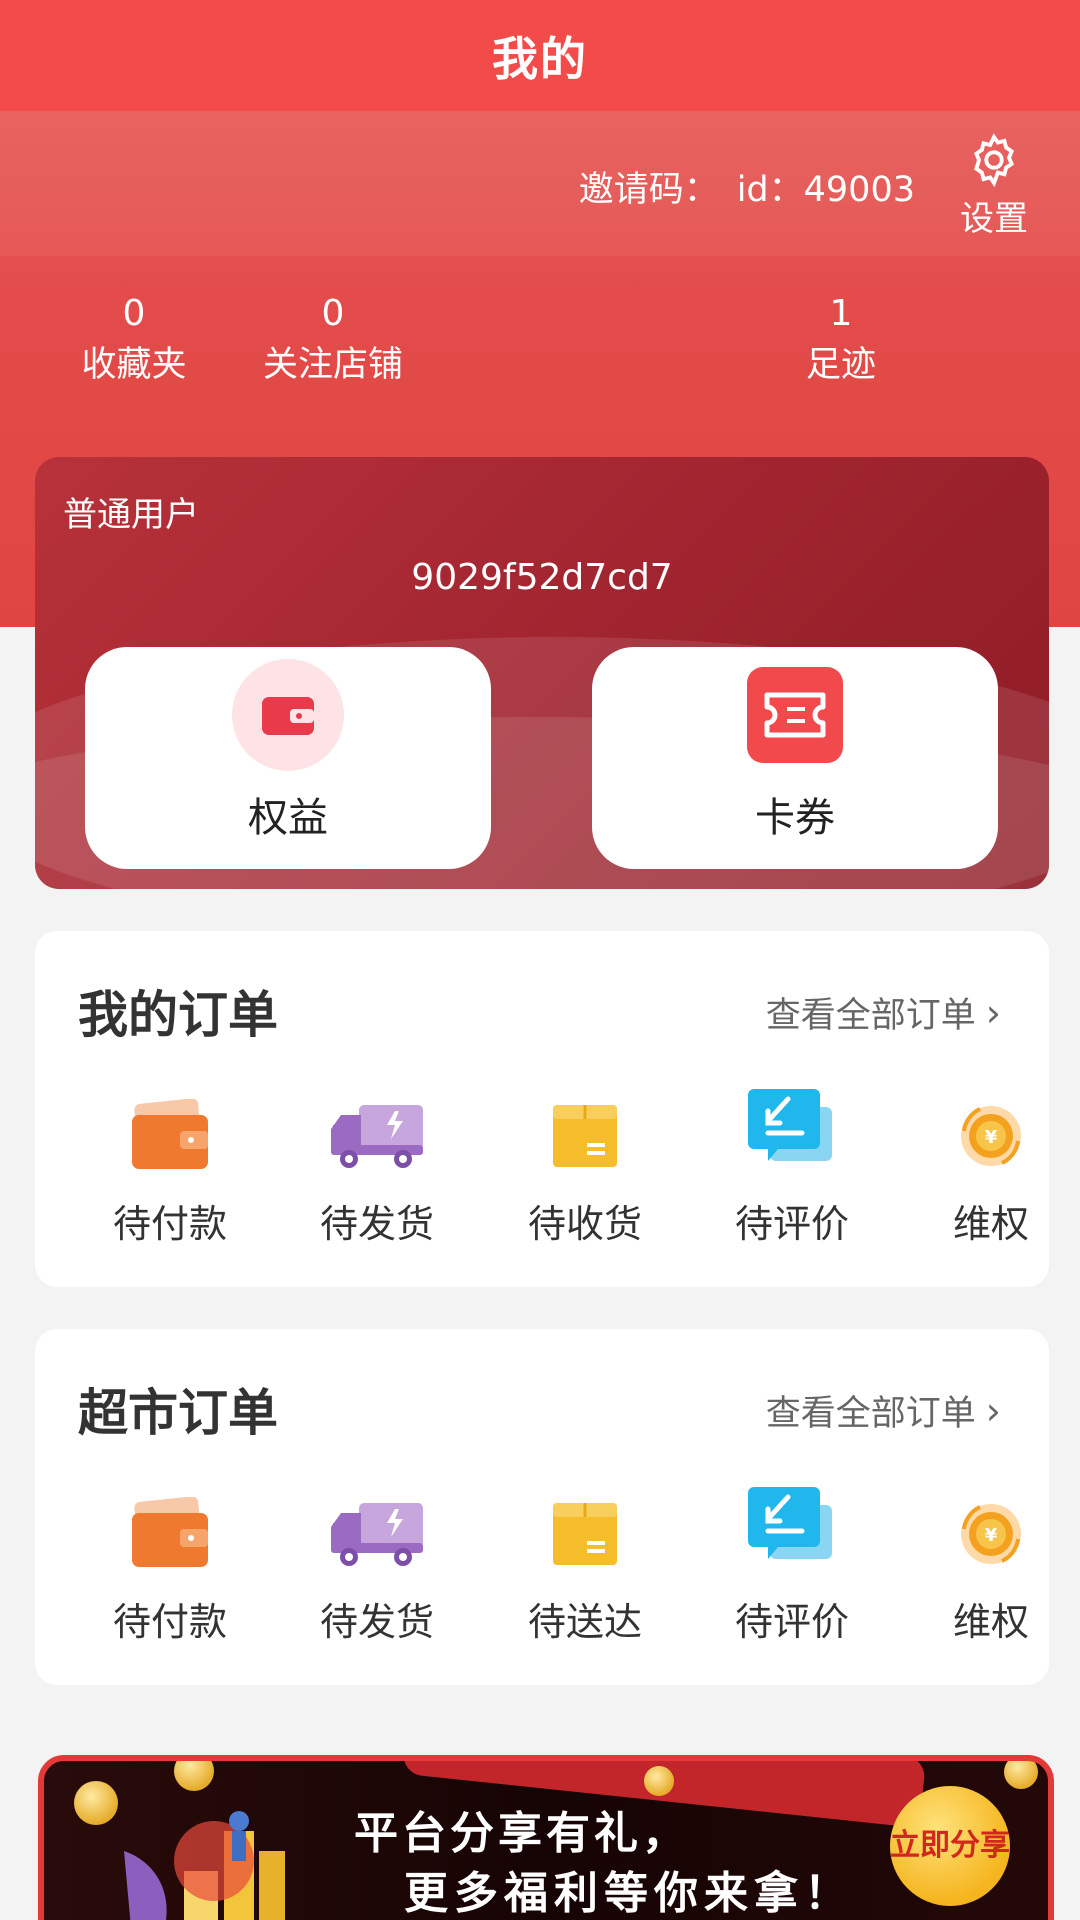  What do you see at coordinates (540, 183) in the screenshot?
I see `profile-strip` at bounding box center [540, 183].